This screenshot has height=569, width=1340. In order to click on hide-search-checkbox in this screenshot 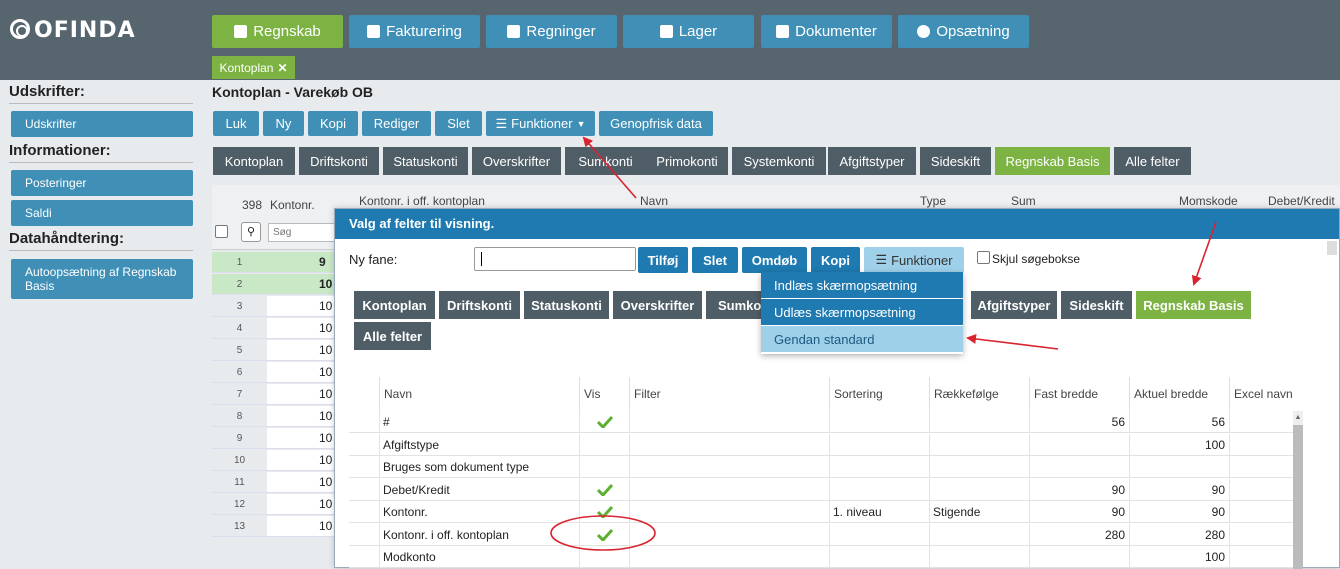, I will do `click(983, 257)`.